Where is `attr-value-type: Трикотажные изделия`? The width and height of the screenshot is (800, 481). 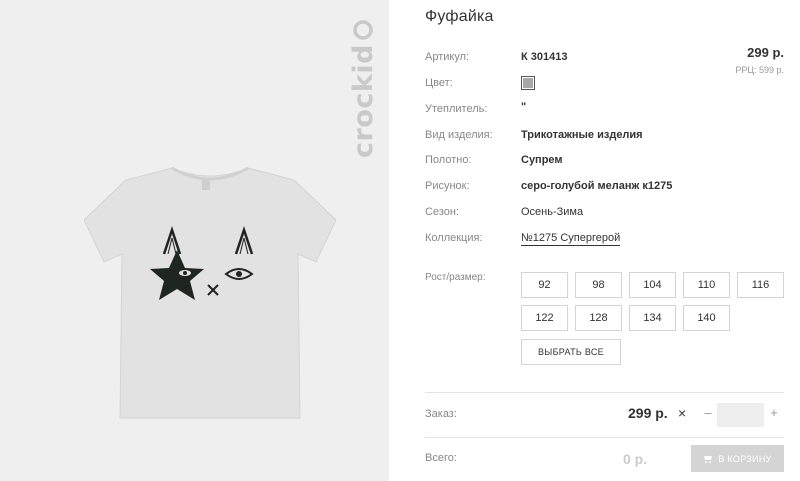 attr-value-type: Трикотажные изделия is located at coordinates (582, 135).